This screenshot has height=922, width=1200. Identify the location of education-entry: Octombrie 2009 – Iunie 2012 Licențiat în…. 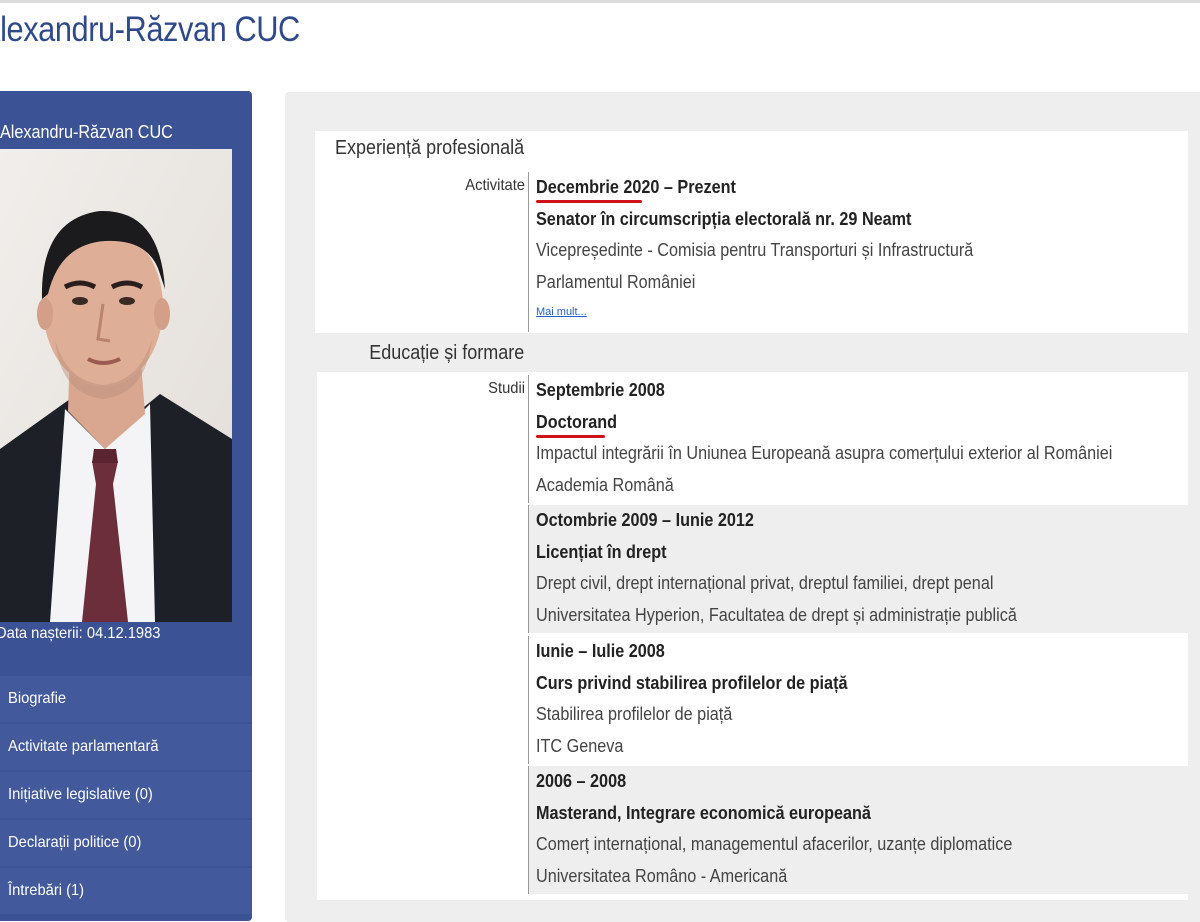
(858, 569).